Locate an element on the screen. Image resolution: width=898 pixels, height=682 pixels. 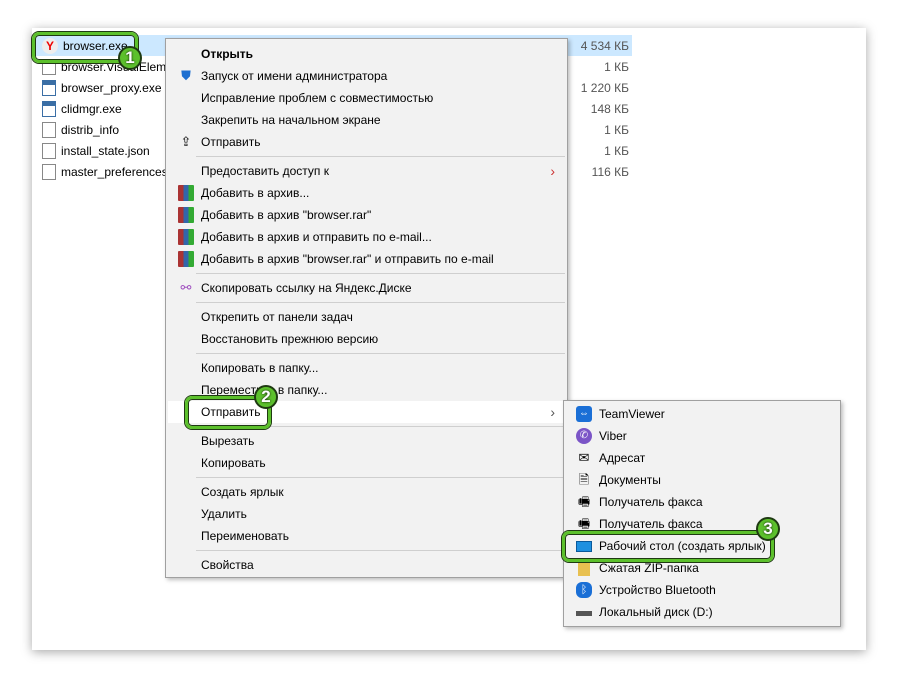
menu-item-properties: Свойства is located at coordinates (366, 565).